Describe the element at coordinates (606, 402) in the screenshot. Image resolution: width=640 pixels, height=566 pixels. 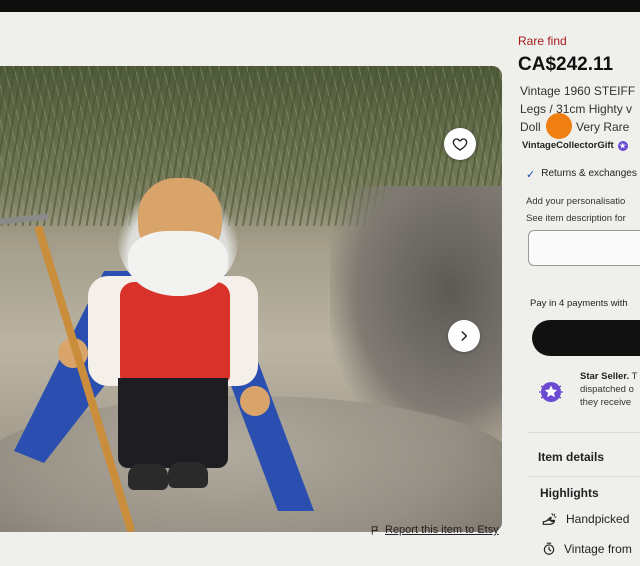
I see `star-seller-line: they receive` at that location.